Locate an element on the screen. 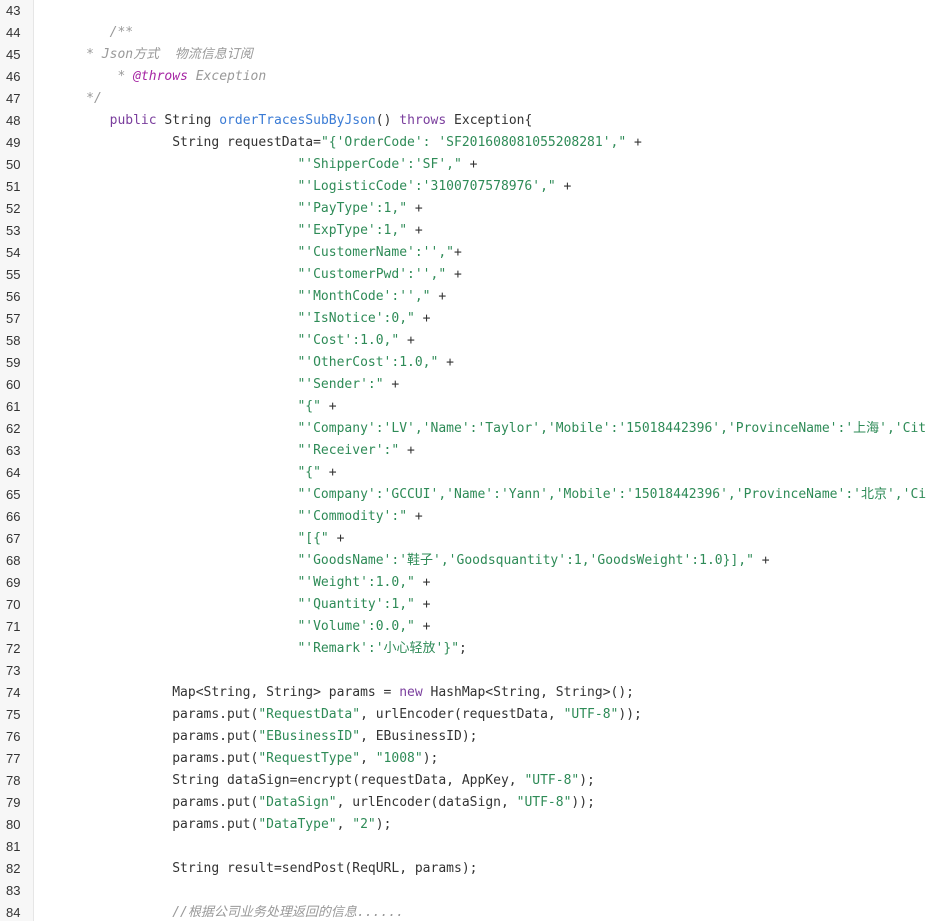 The height and width of the screenshot is (921, 939). code-text: "'PayType':1," + is located at coordinates (234, 209).